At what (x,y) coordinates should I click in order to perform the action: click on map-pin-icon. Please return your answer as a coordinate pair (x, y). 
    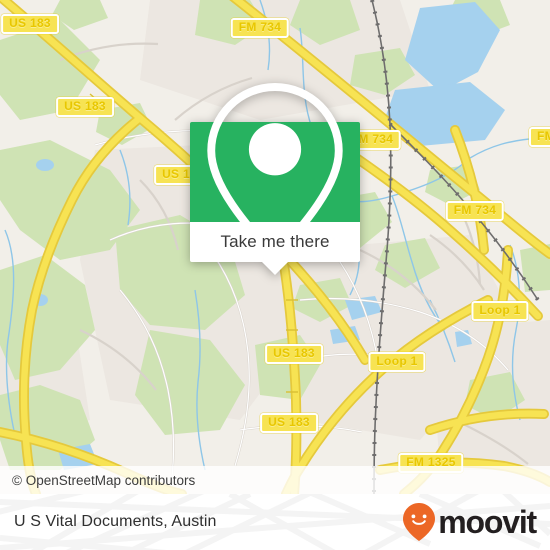
    Looking at the image, I should click on (275, 172).